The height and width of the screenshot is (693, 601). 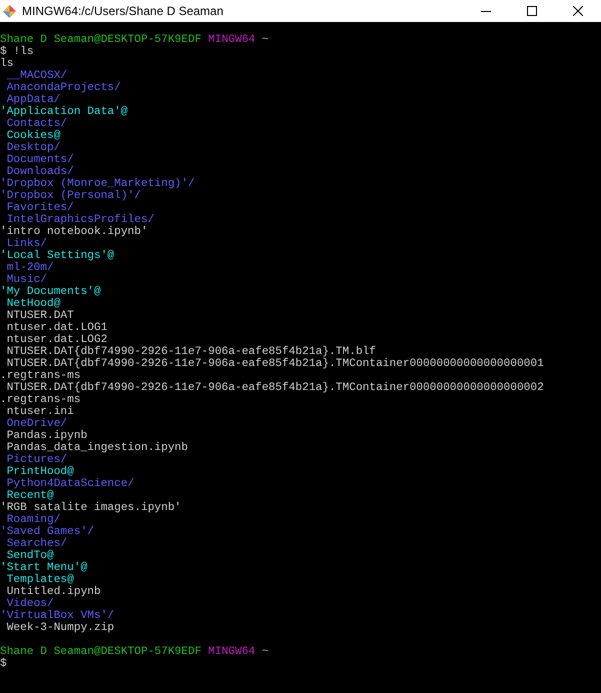 I want to click on terminal-line: 'VirtualBox VMs'/, so click(x=57, y=616).